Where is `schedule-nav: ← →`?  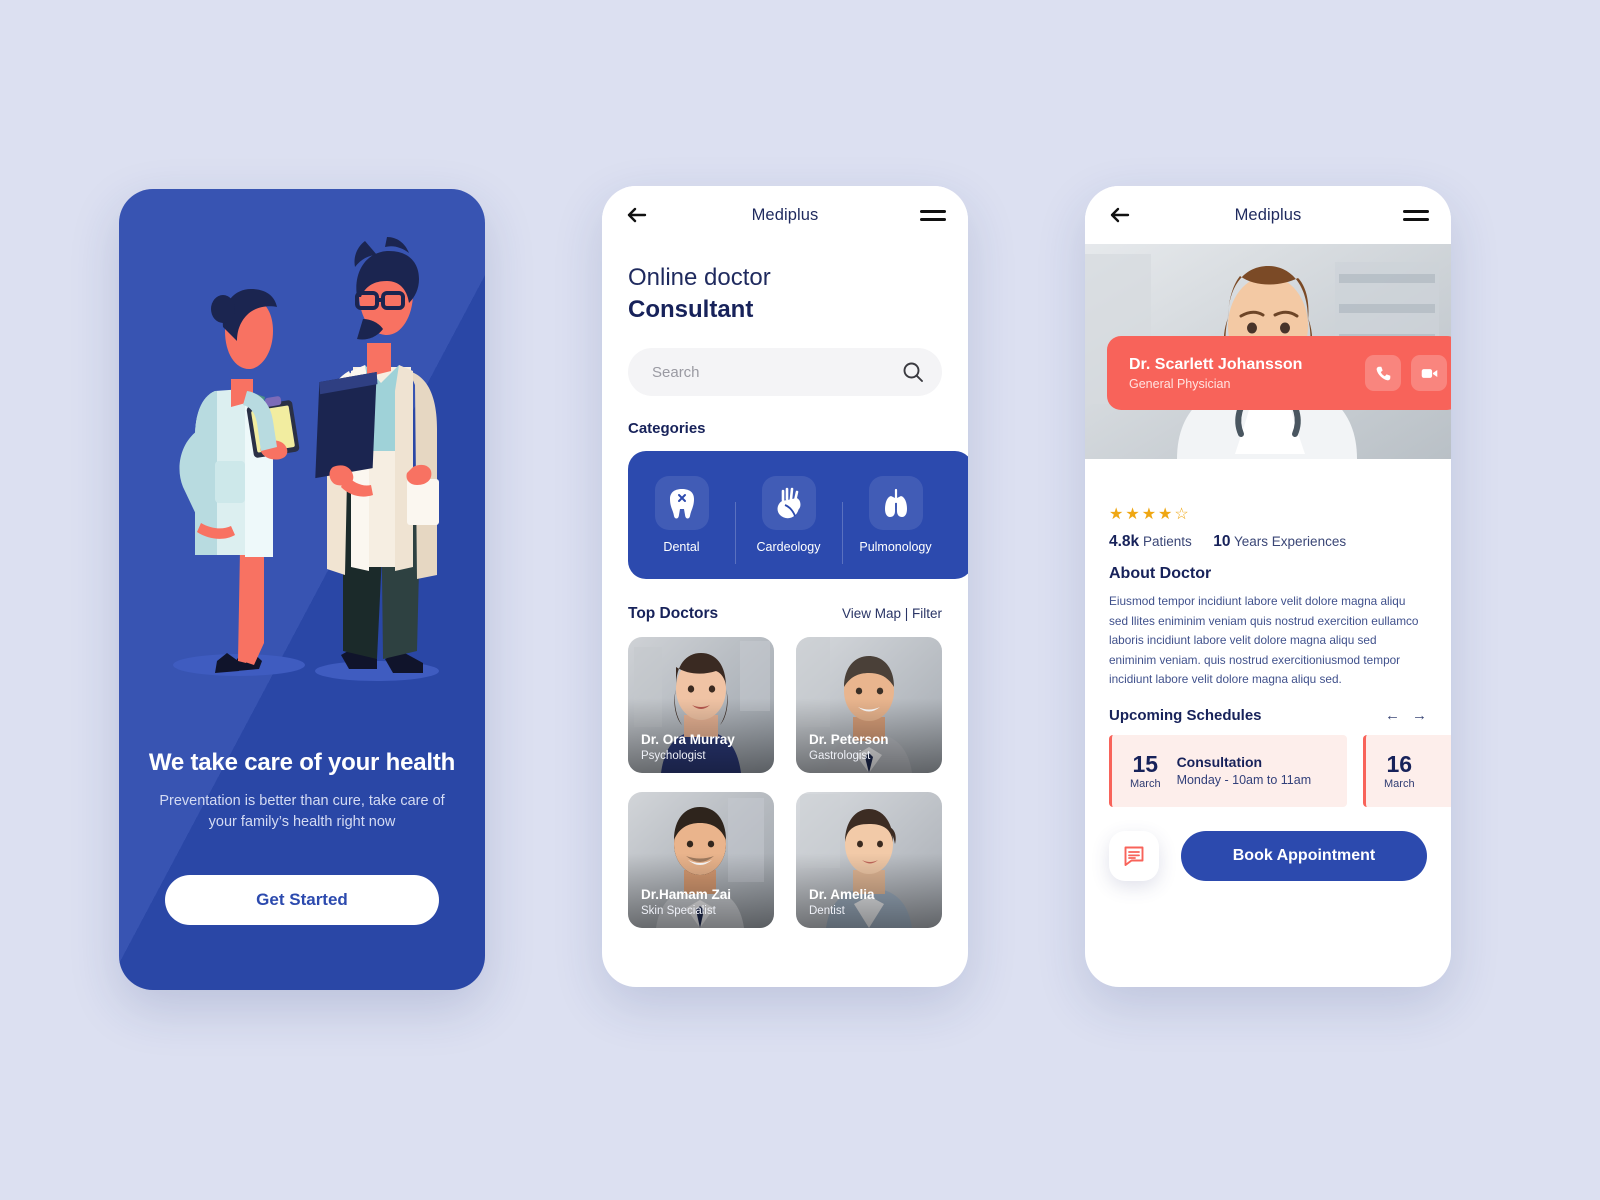 schedule-nav: ← → is located at coordinates (1406, 715).